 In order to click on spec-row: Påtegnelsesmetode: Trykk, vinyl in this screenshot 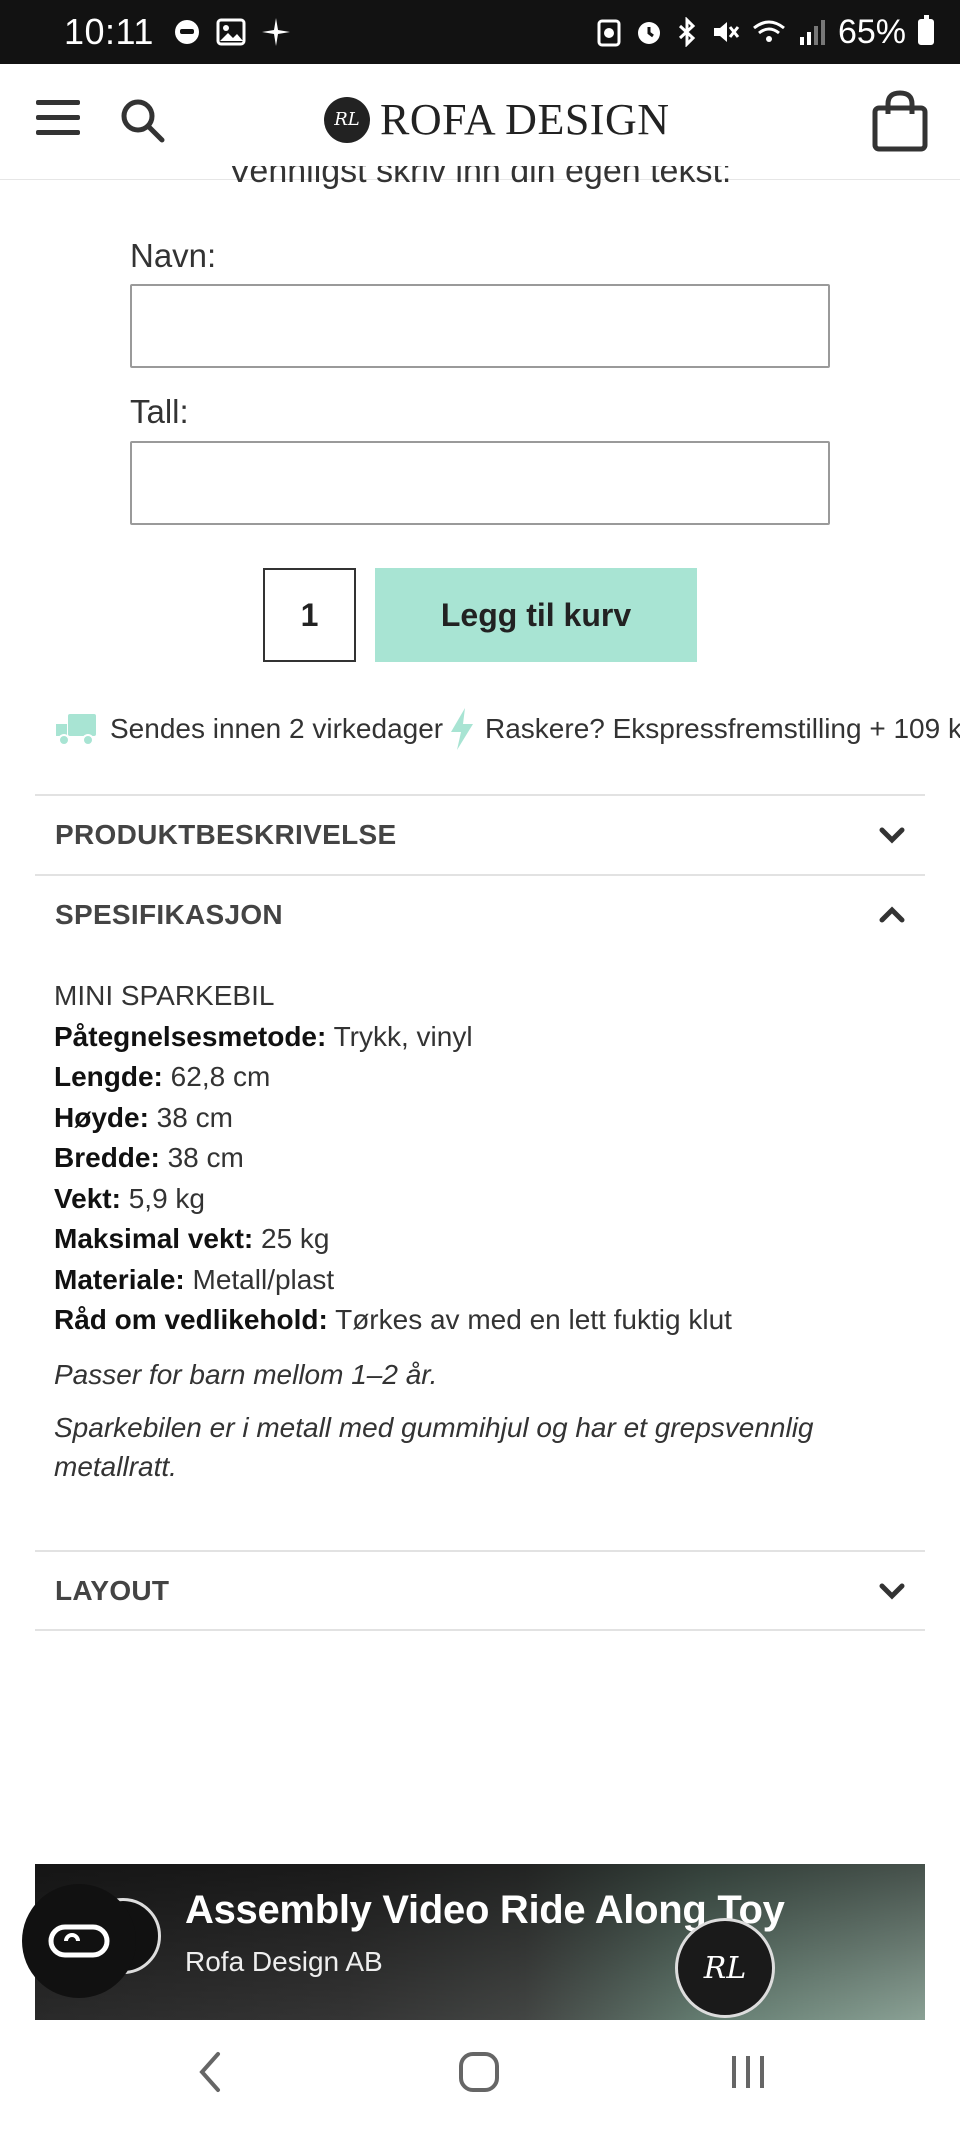, I will do `click(263, 1036)`.